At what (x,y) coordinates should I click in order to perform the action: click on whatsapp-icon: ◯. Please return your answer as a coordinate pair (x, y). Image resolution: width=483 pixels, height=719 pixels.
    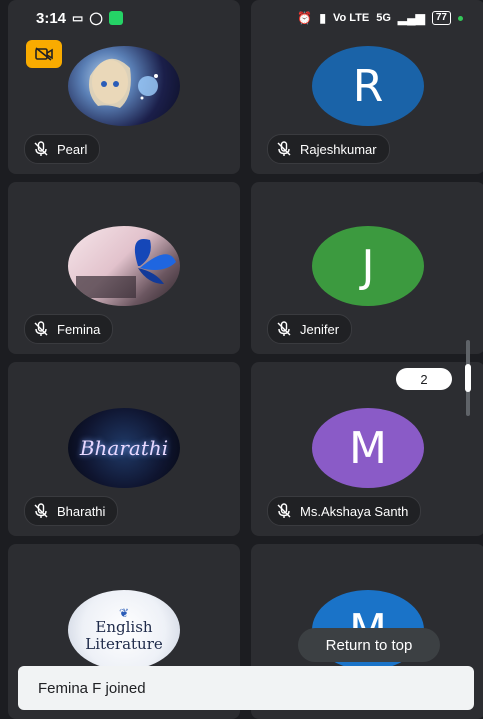
    Looking at the image, I should click on (96, 18).